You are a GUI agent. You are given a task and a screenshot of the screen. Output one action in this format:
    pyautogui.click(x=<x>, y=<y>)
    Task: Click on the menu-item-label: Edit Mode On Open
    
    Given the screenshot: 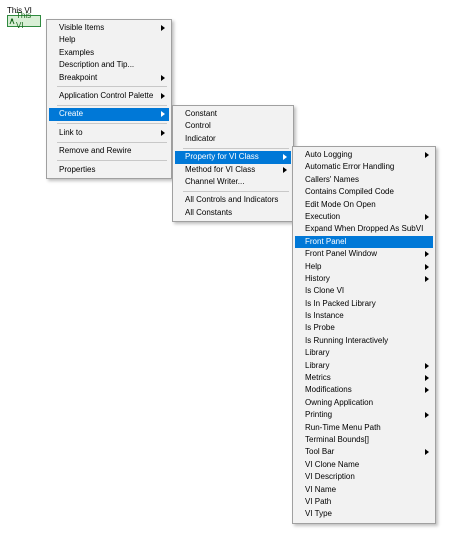 What is the action you would take?
    pyautogui.click(x=340, y=204)
    